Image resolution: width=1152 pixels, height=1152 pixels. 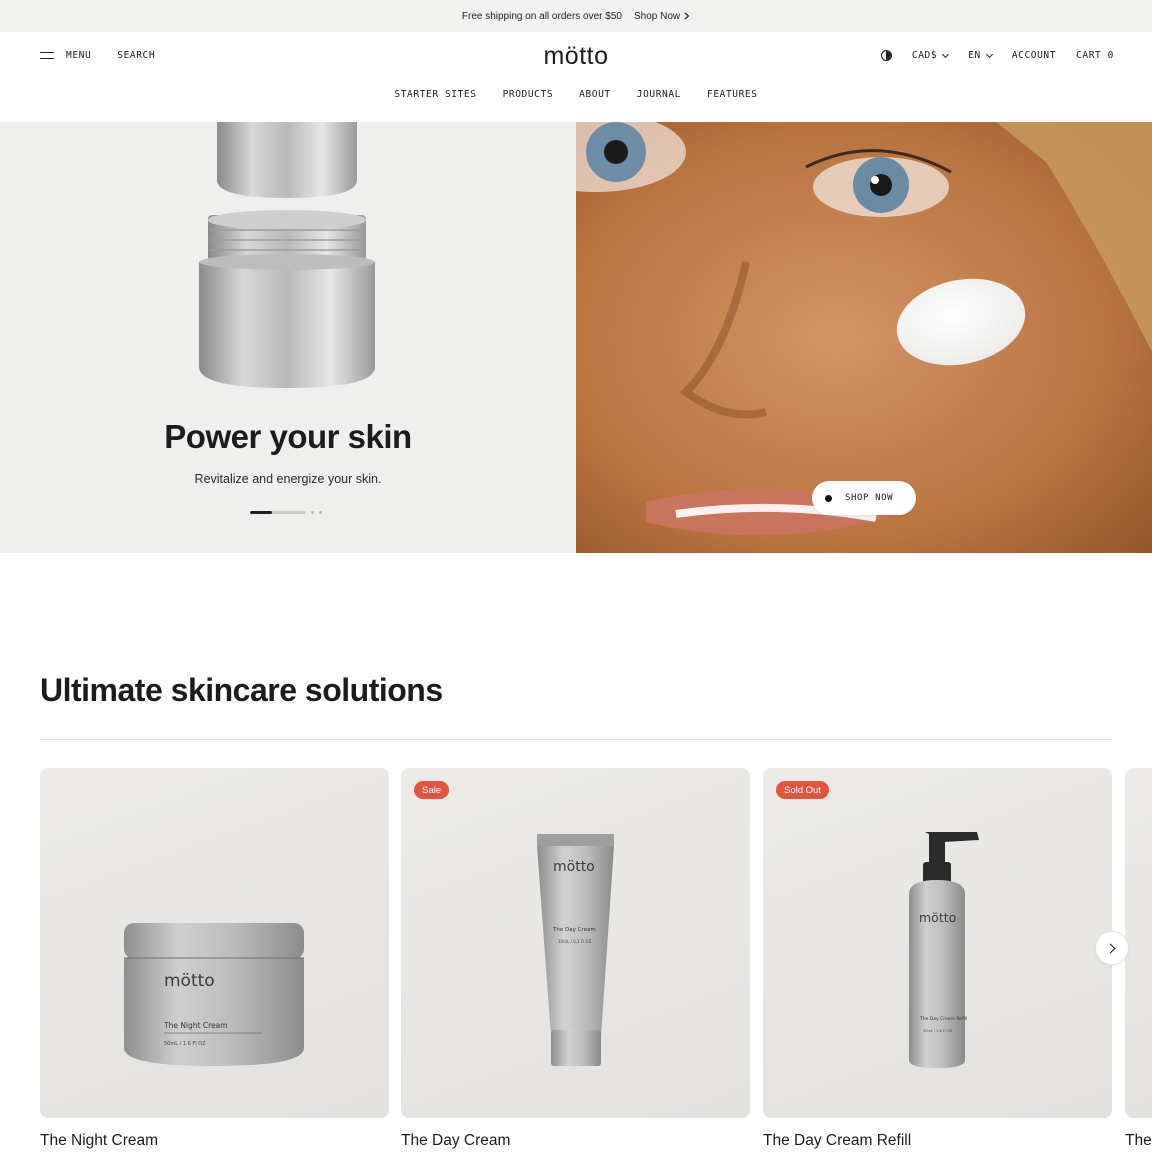 What do you see at coordinates (659, 94) in the screenshot?
I see `nav-journal: JOURNAL` at bounding box center [659, 94].